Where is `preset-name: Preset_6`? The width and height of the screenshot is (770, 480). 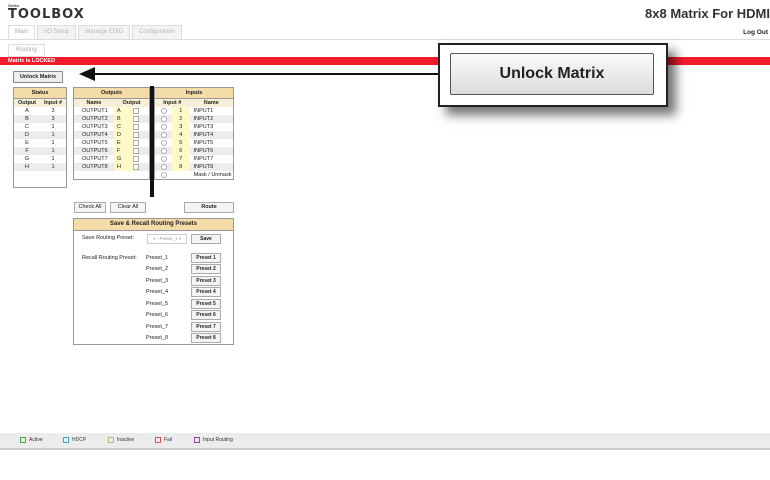 preset-name: Preset_6 is located at coordinates (157, 315).